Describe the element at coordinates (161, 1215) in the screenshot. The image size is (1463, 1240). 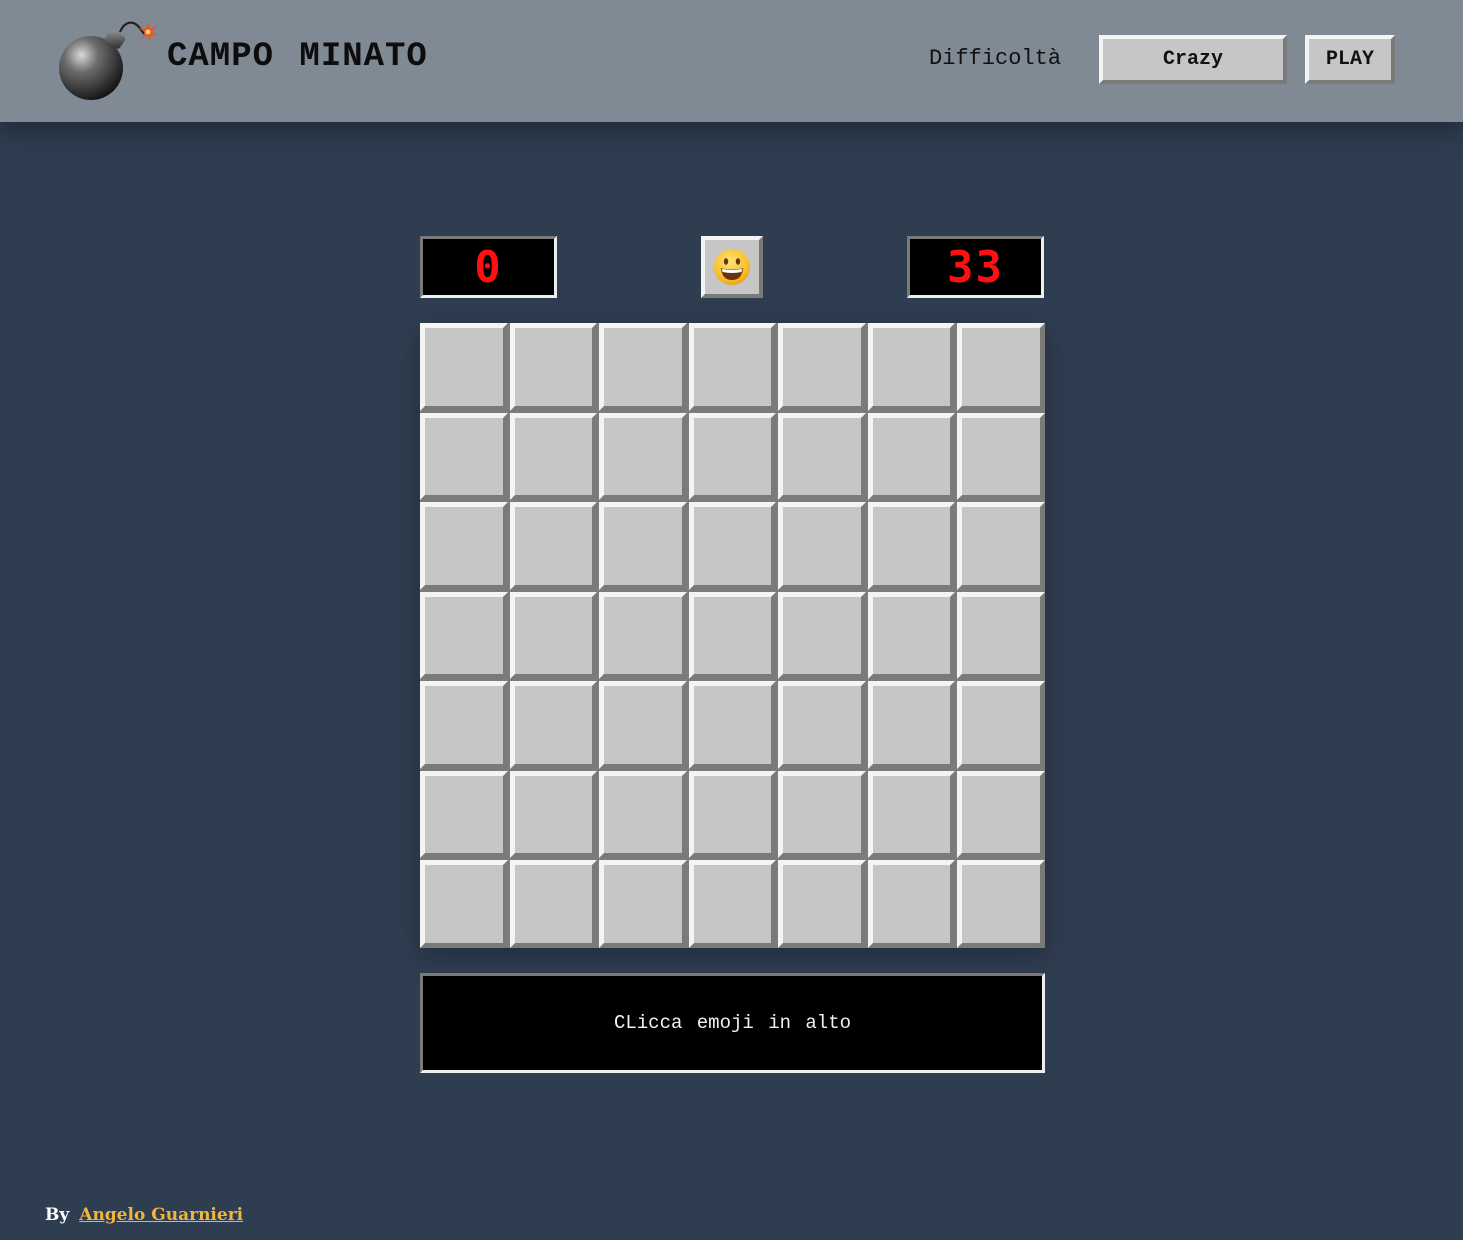
I see `author-link: Angelo Guarnieri` at that location.